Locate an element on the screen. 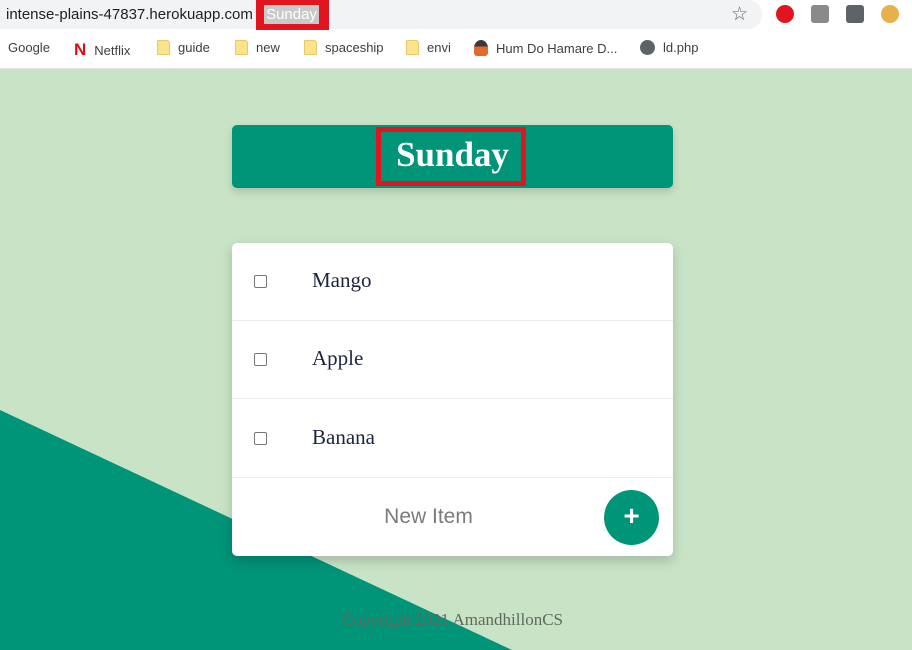  heading-box: Sunday is located at coordinates (452, 156).